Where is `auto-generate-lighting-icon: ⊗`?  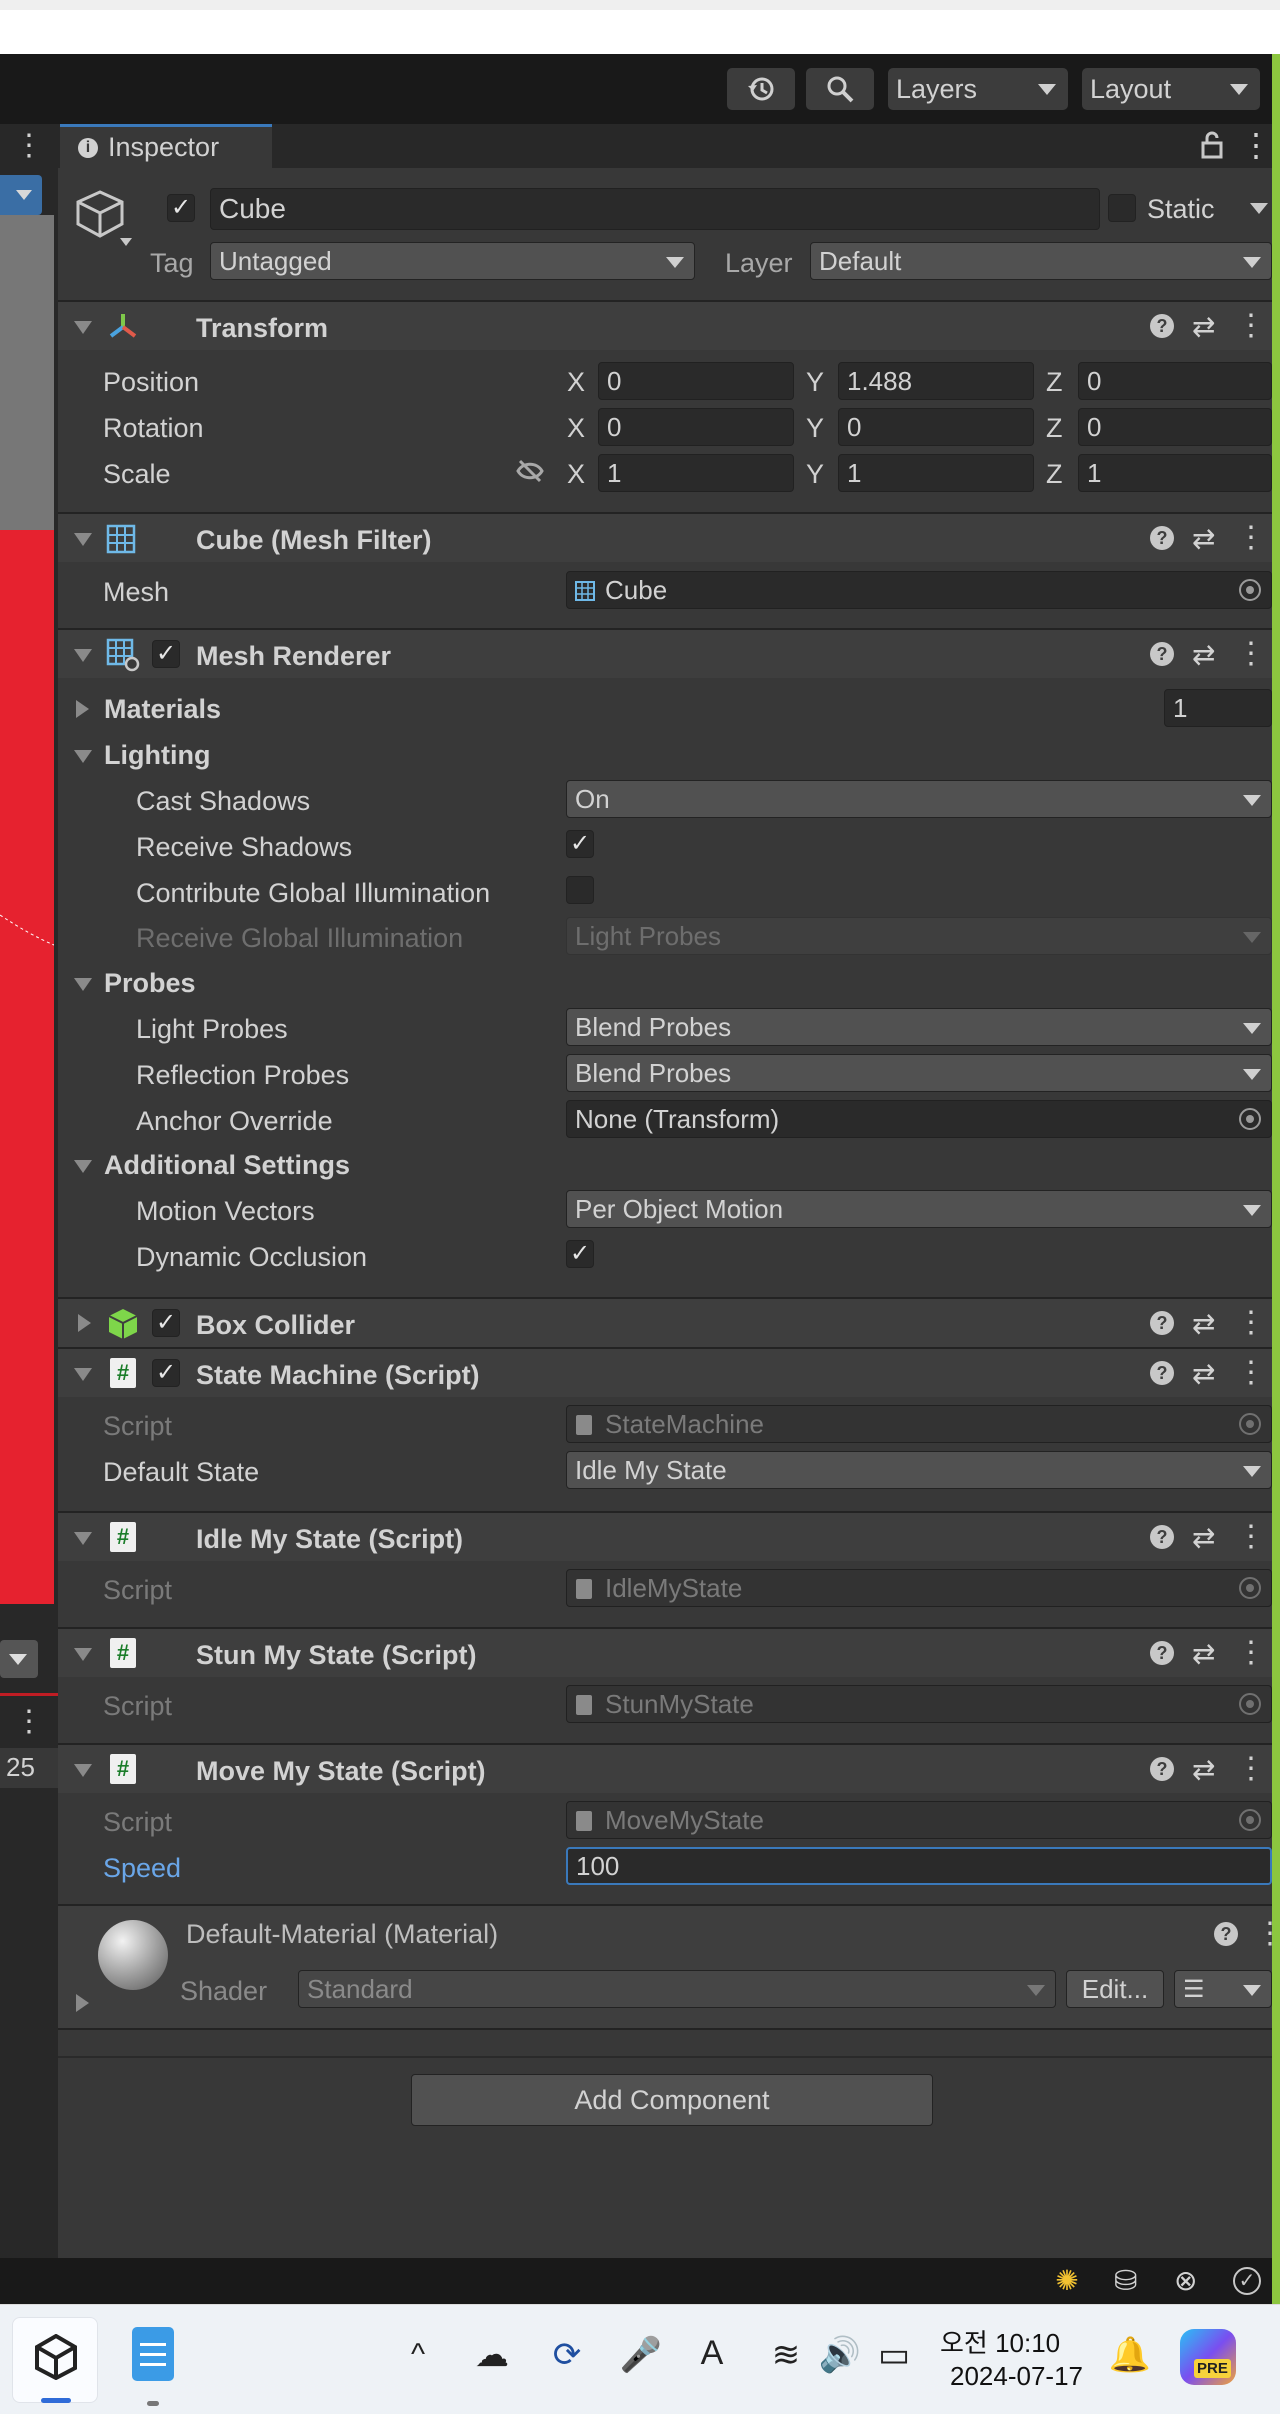 auto-generate-lighting-icon: ⊗ is located at coordinates (1185, 2280).